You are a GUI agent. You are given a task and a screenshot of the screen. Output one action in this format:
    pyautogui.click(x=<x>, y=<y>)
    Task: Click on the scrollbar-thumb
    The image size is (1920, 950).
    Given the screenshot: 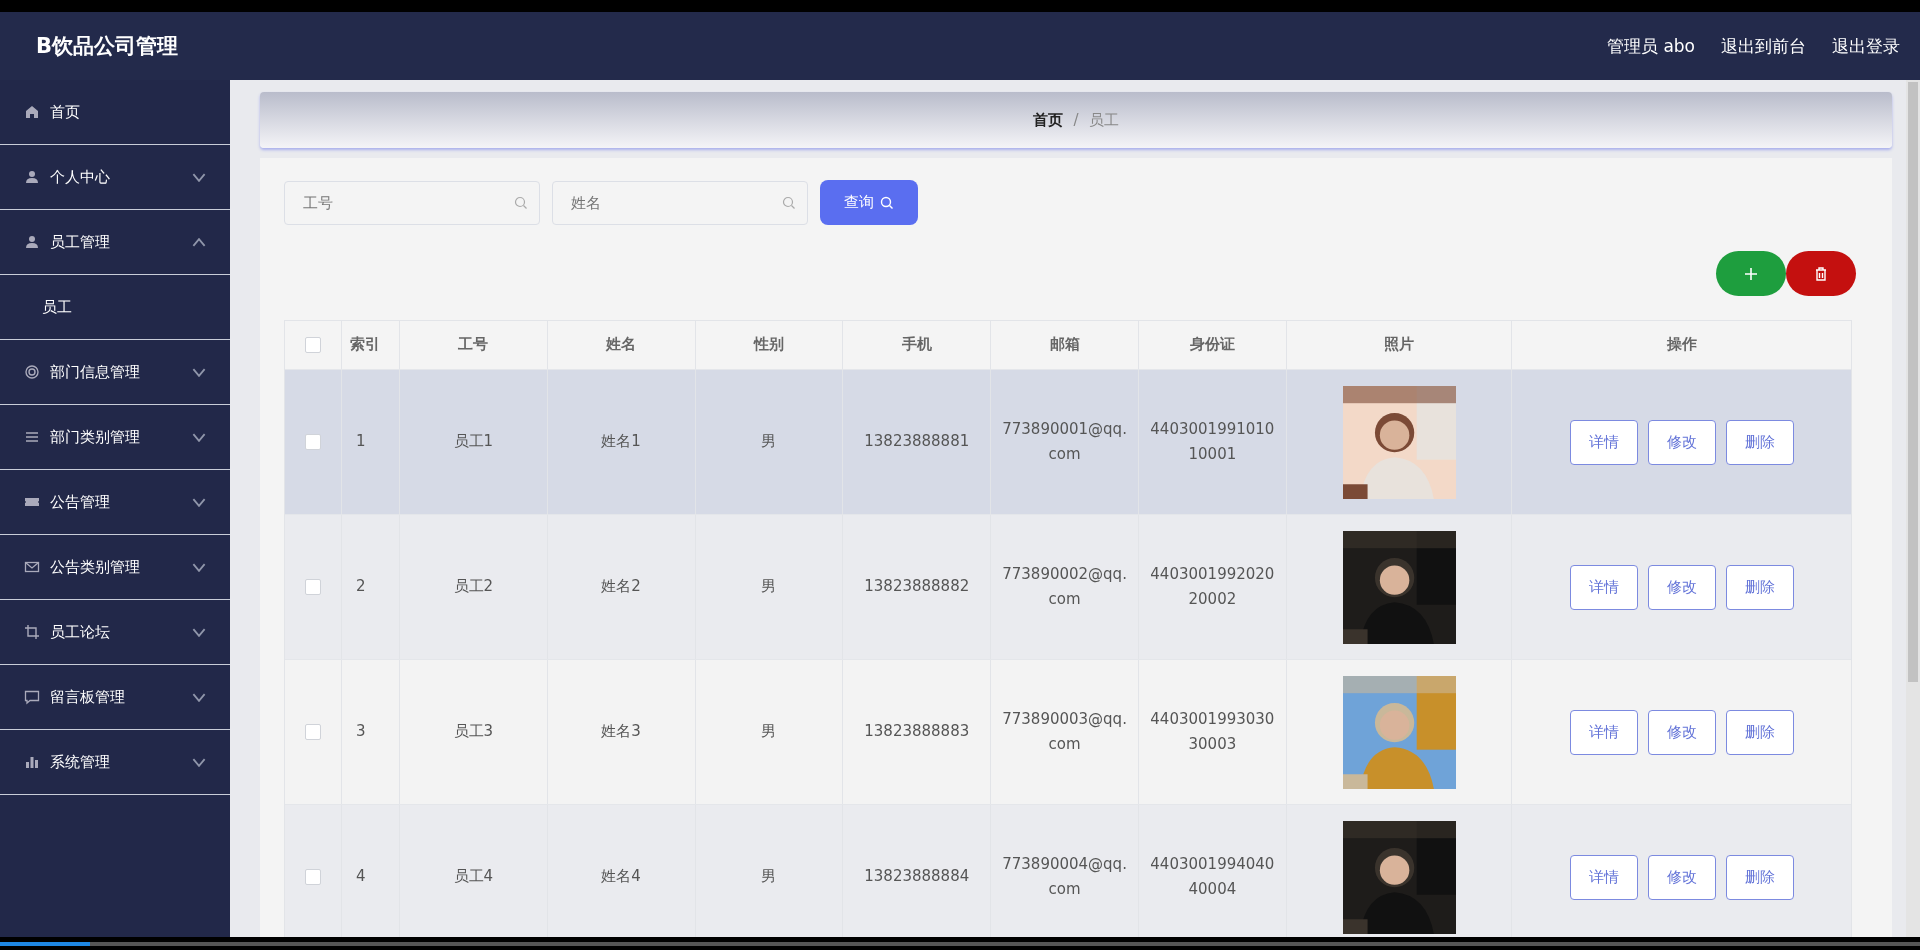 What is the action you would take?
    pyautogui.click(x=1913, y=382)
    